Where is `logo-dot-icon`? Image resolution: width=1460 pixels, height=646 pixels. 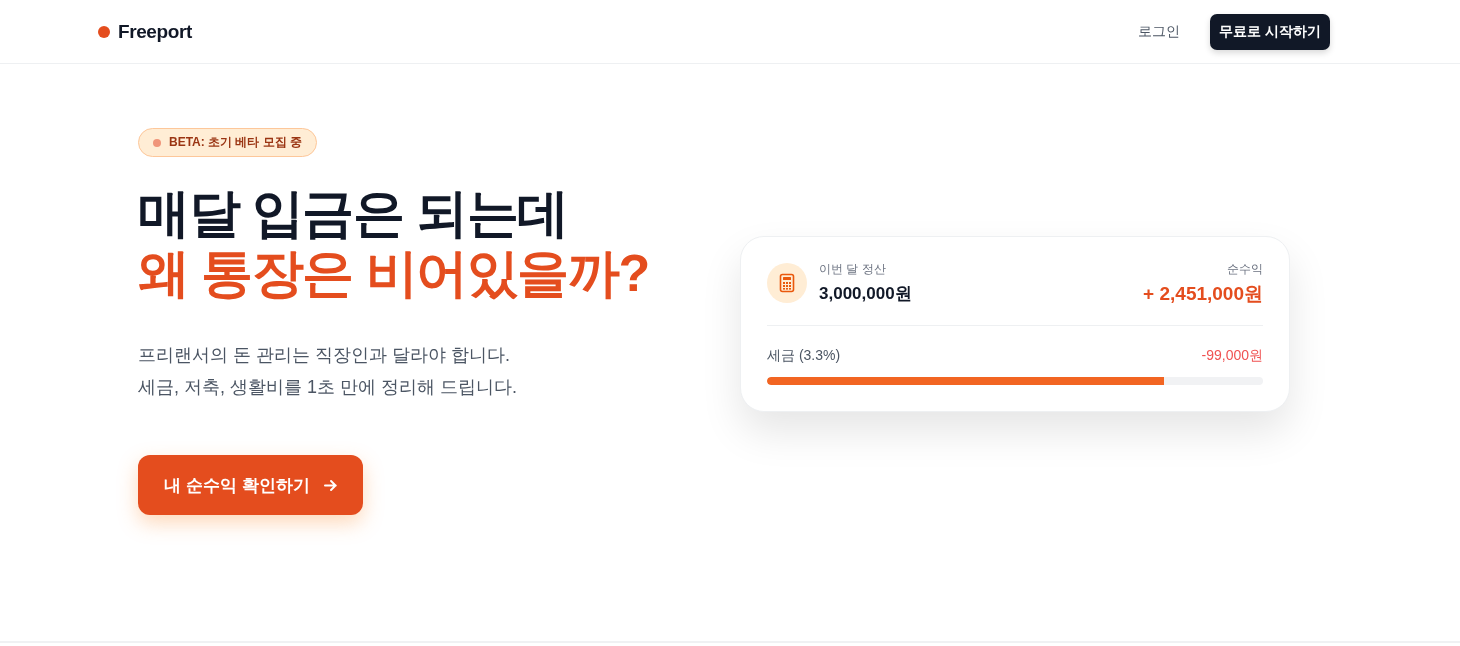 logo-dot-icon is located at coordinates (104, 31).